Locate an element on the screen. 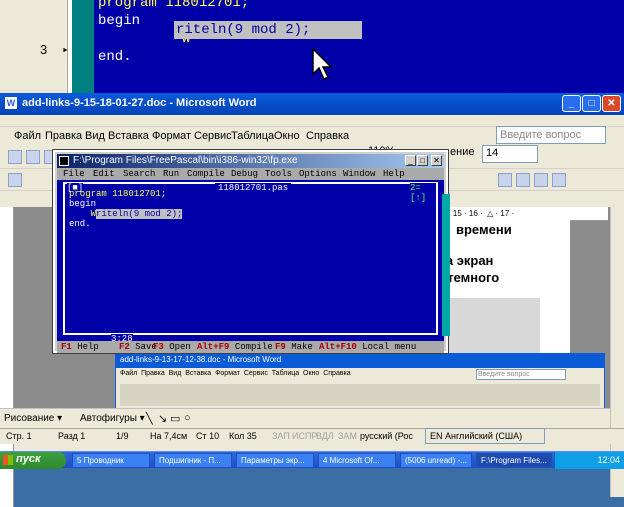  fp-menu-options: Options is located at coordinates (318, 174).